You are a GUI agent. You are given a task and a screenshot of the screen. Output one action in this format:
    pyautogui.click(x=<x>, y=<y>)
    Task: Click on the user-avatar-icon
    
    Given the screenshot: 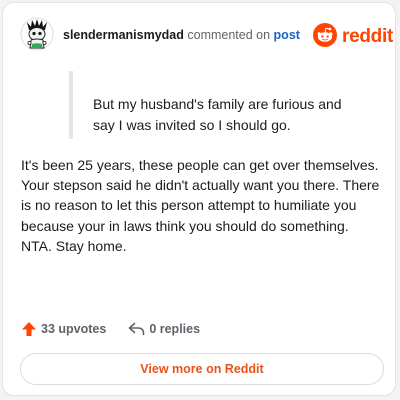 What is the action you would take?
    pyautogui.click(x=37, y=34)
    